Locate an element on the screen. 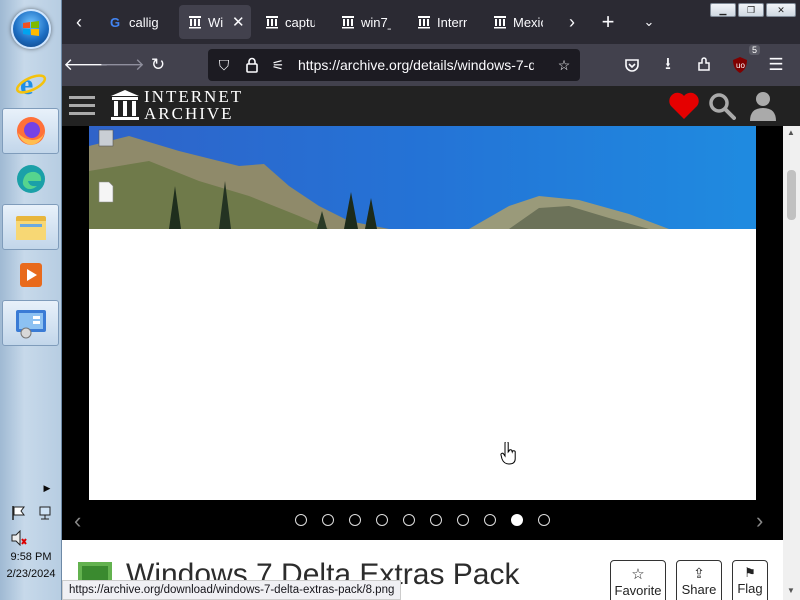 The height and width of the screenshot is (600, 800). tab-0: G calligr is located at coordinates (137, 22).